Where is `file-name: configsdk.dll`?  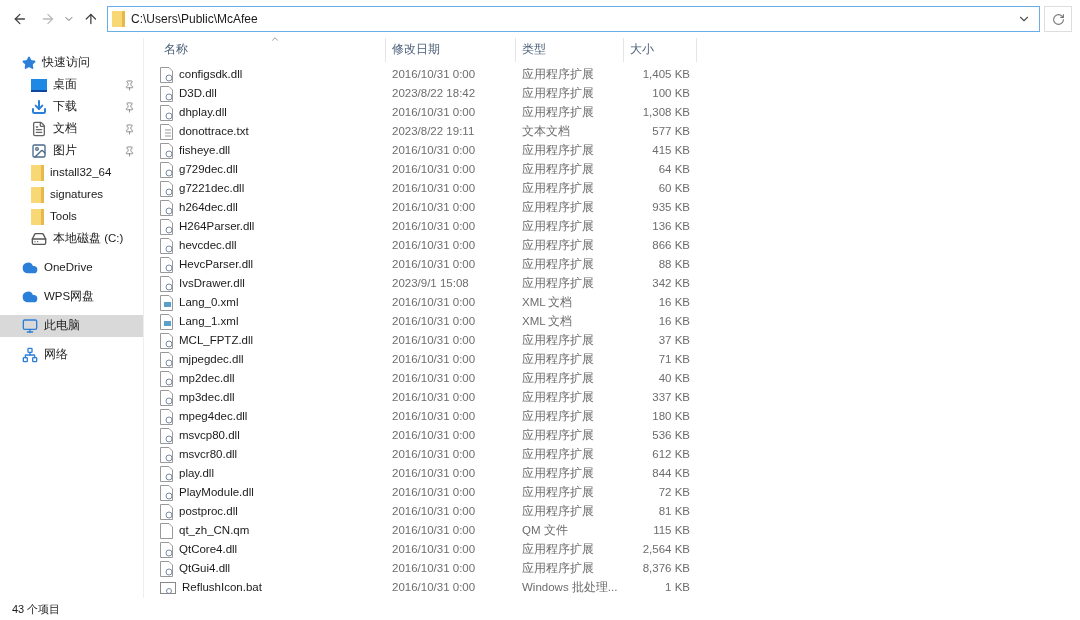
file-name: configsdk.dll is located at coordinates (211, 74).